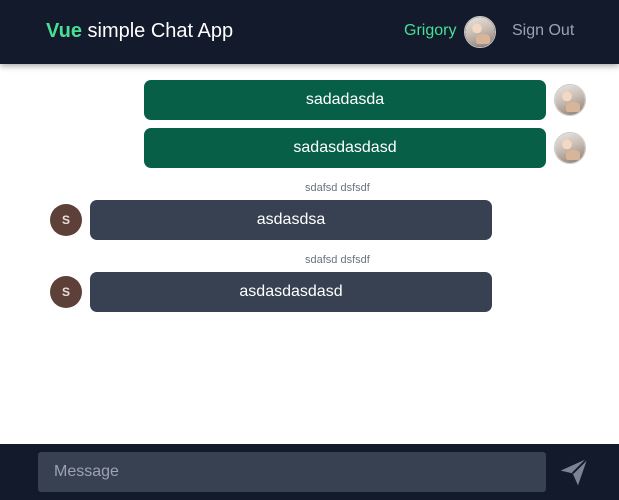  What do you see at coordinates (291, 292) in the screenshot?
I see `message-bubble-other: asdasdasdasd` at bounding box center [291, 292].